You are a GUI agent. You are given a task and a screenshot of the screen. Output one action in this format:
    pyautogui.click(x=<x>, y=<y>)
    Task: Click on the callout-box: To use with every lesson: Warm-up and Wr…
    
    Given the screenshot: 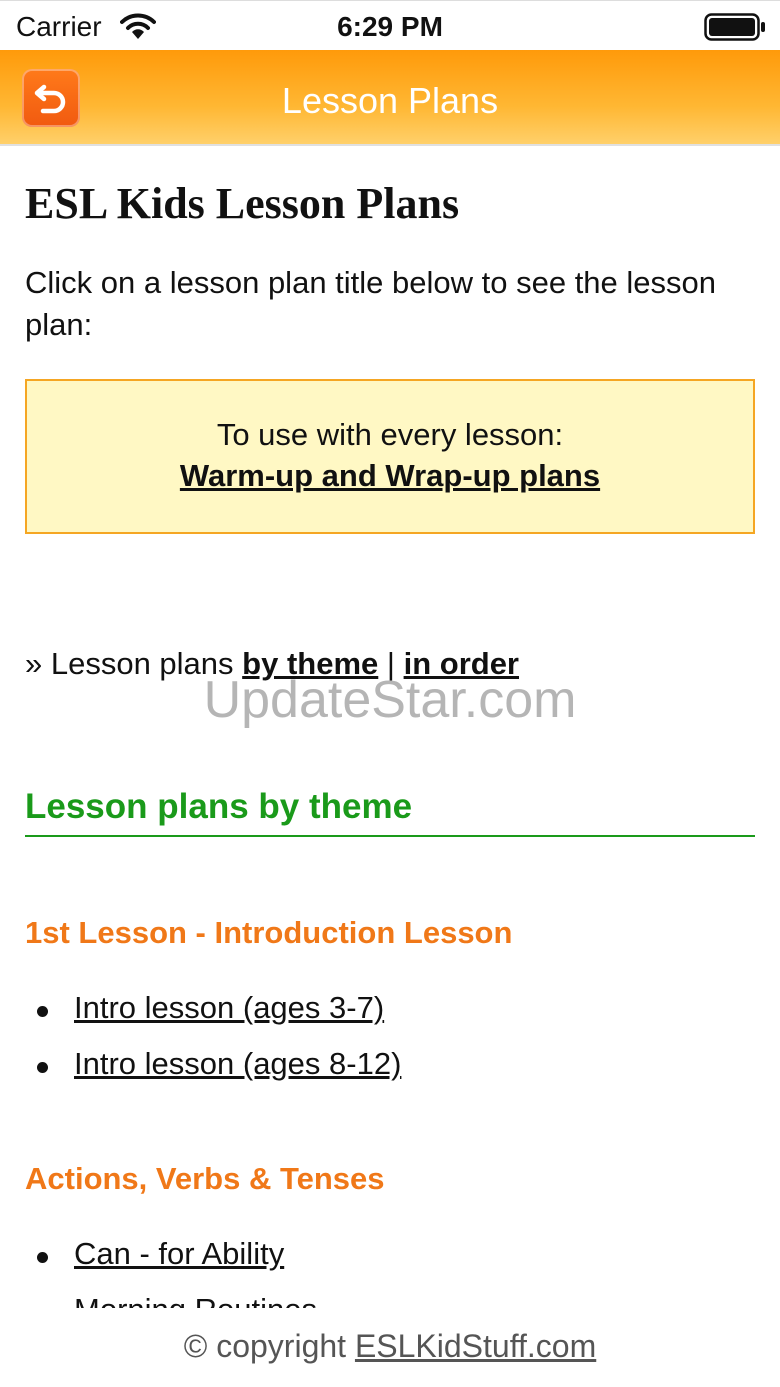 What is the action you would take?
    pyautogui.click(x=390, y=456)
    